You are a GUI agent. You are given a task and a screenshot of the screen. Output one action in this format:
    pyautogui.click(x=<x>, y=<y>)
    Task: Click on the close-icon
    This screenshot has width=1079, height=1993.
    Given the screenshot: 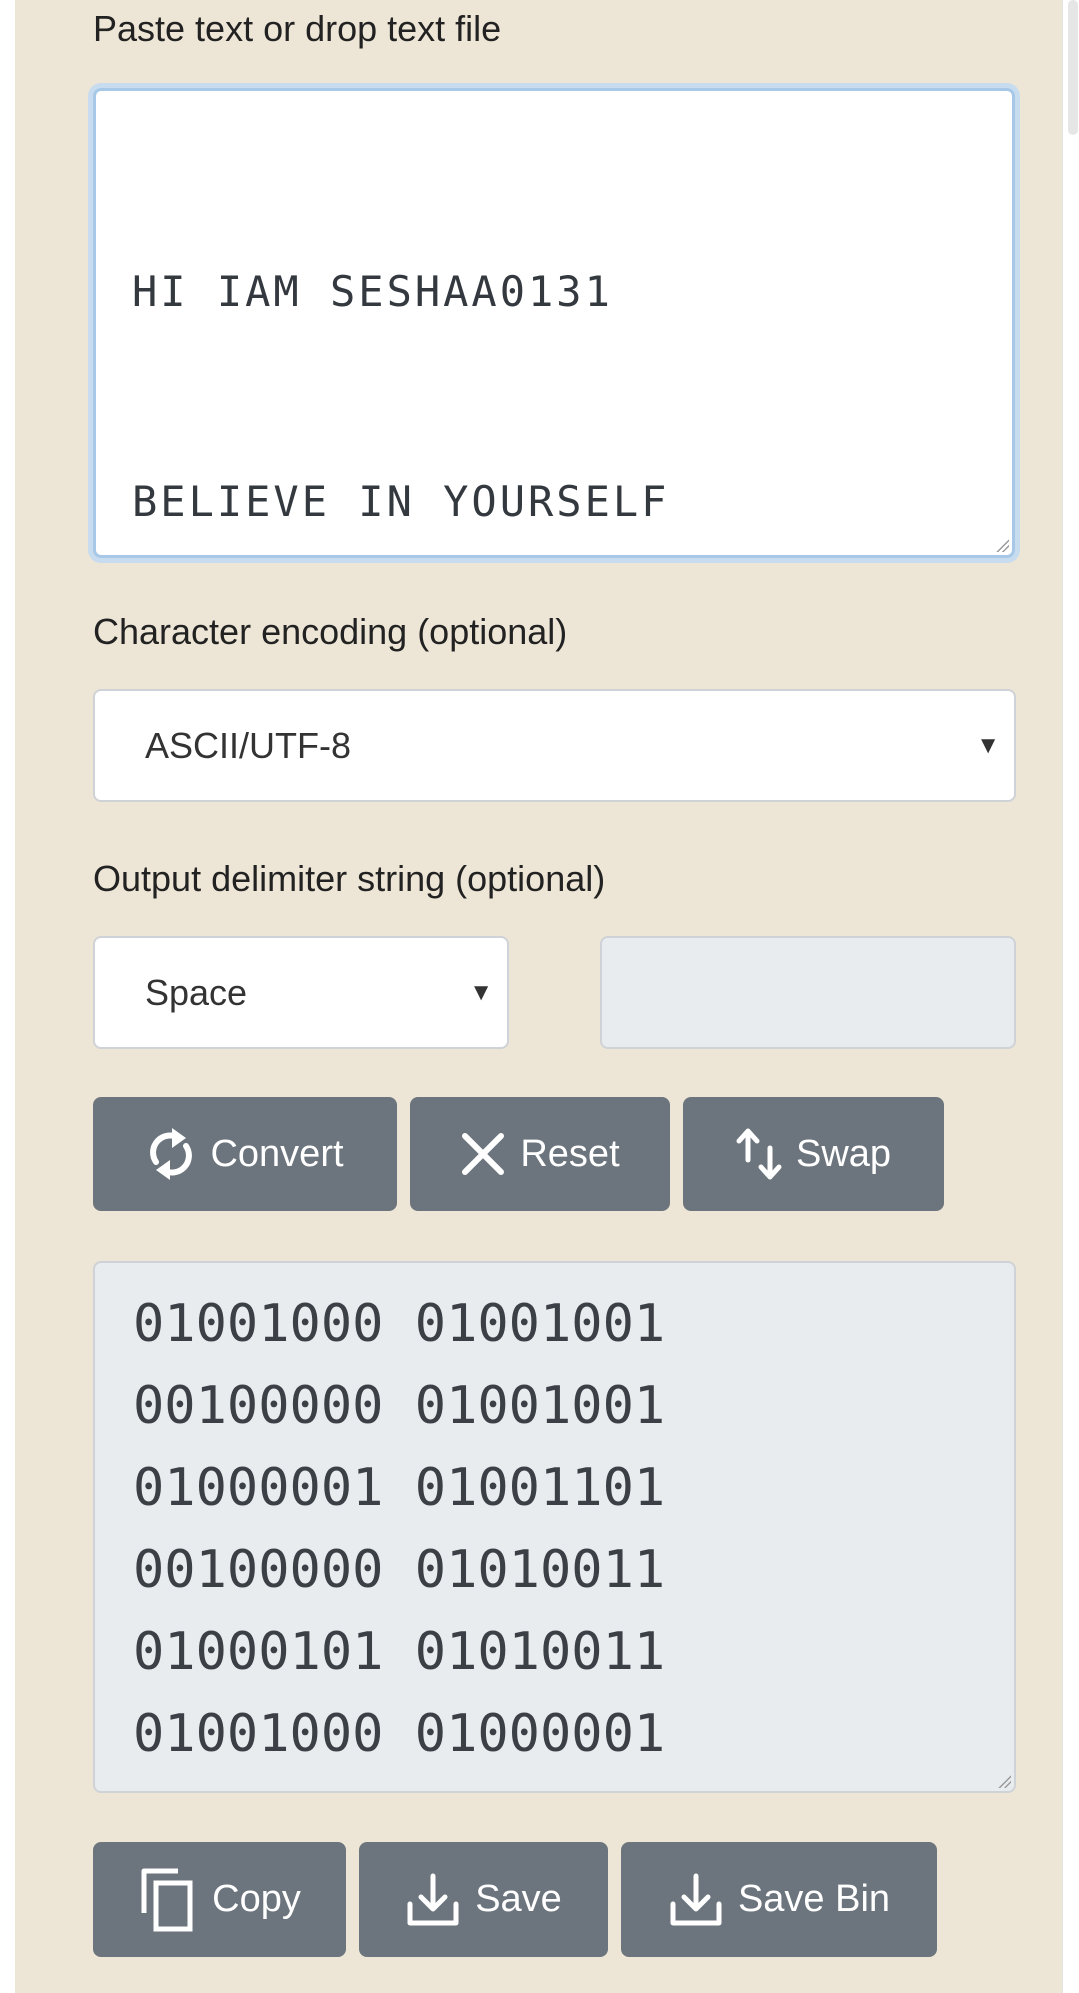 What is the action you would take?
    pyautogui.click(x=483, y=1154)
    